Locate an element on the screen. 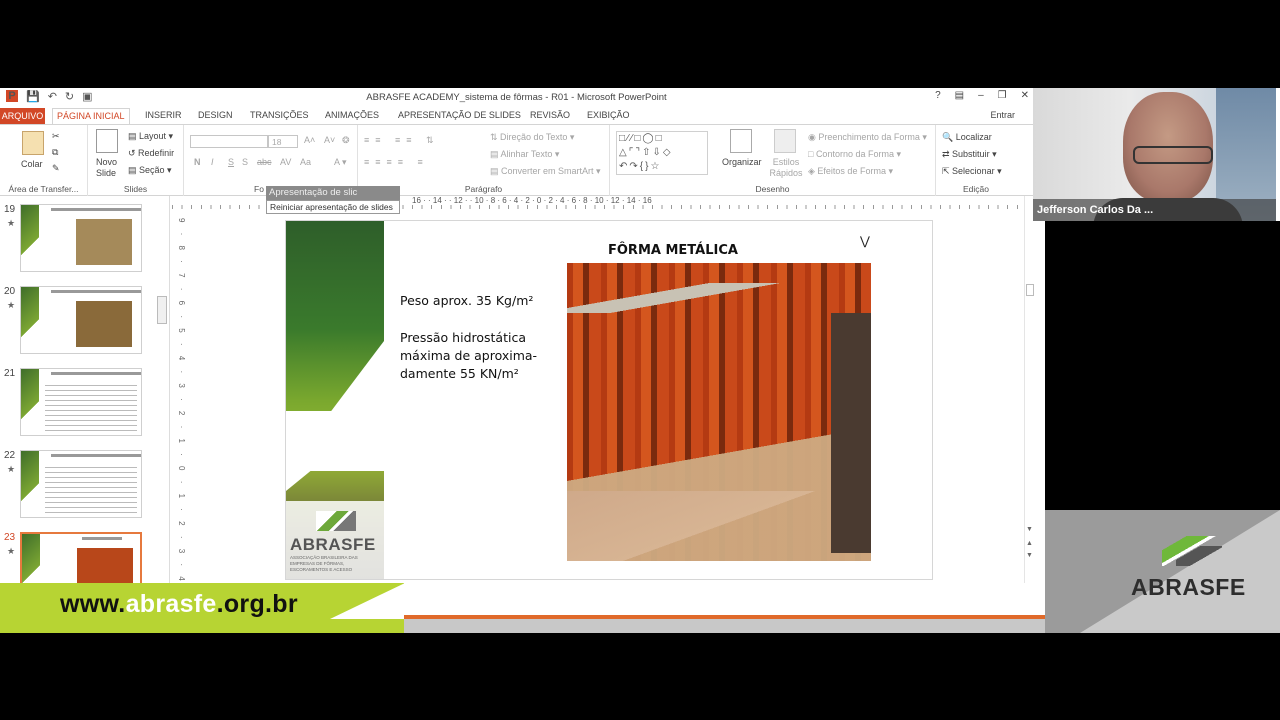  shape-outline-button: □ Contorno da Forma ▾ is located at coordinates (854, 154).